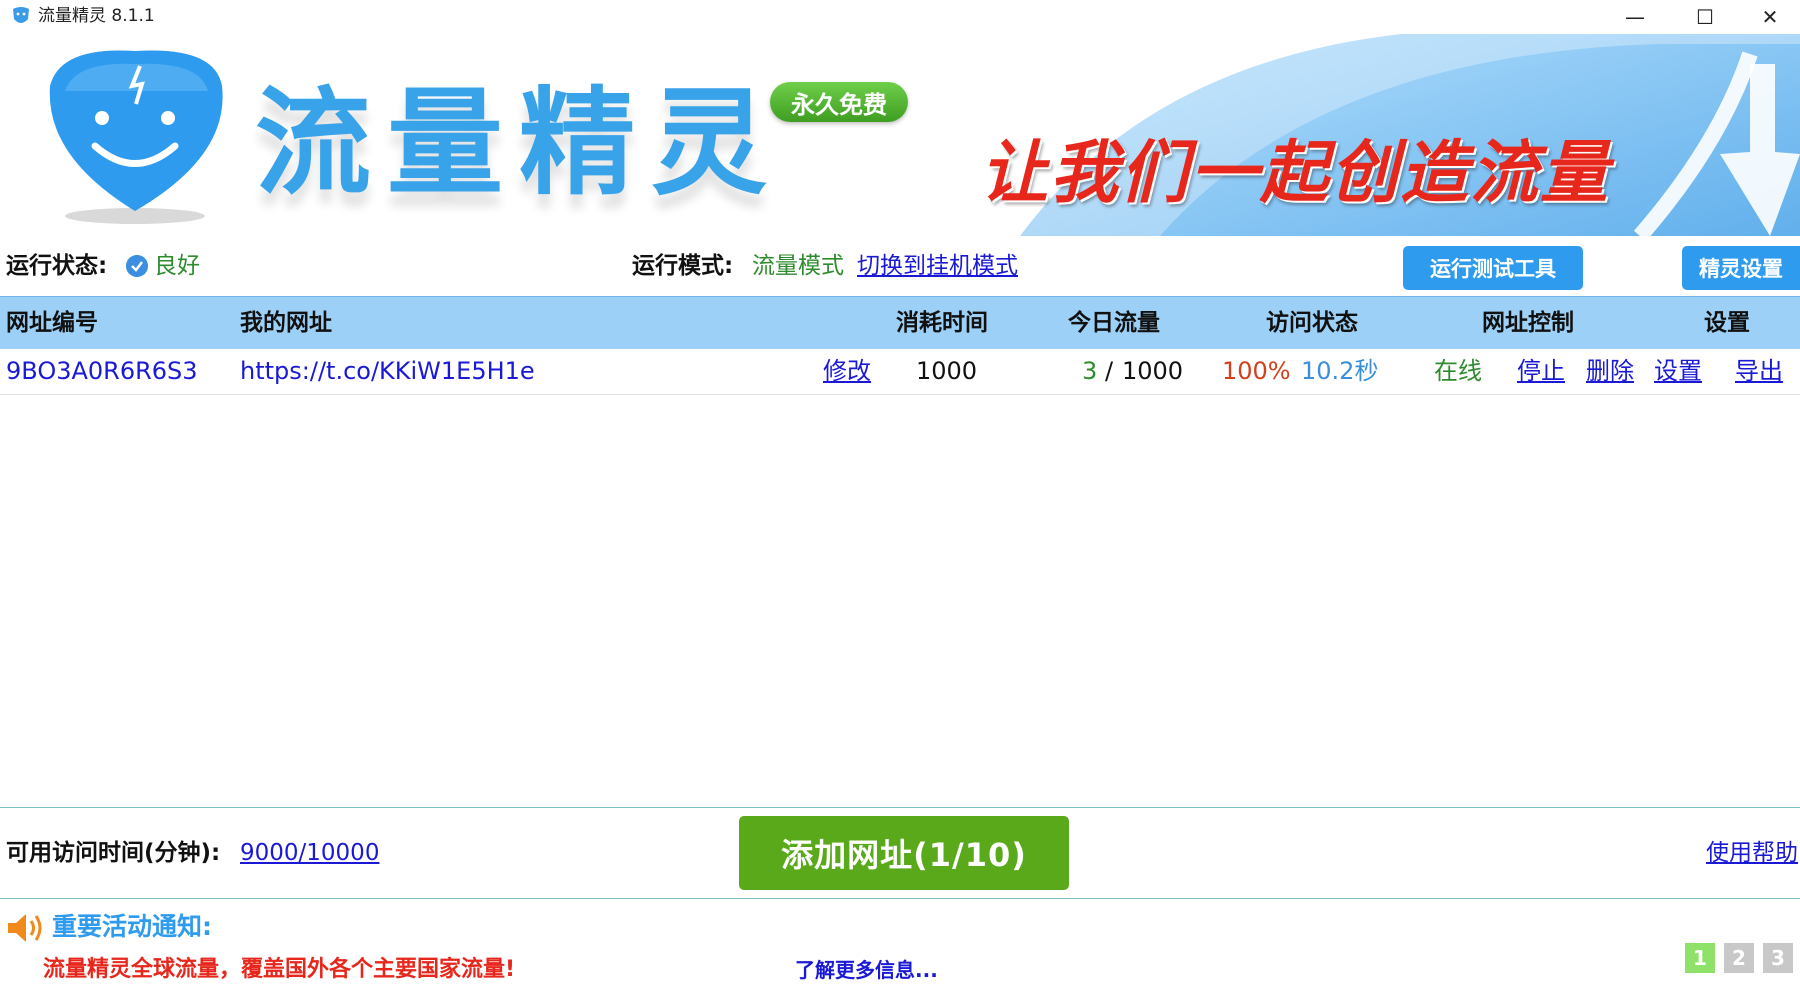 The image size is (1800, 985). What do you see at coordinates (798, 266) in the screenshot?
I see `mode-value: 流量模式` at bounding box center [798, 266].